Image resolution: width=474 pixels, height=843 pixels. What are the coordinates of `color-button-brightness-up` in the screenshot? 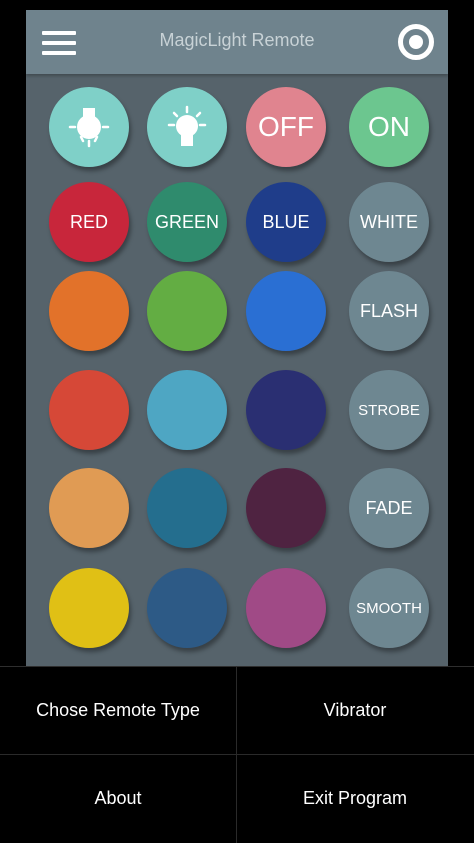 It's located at (187, 127).